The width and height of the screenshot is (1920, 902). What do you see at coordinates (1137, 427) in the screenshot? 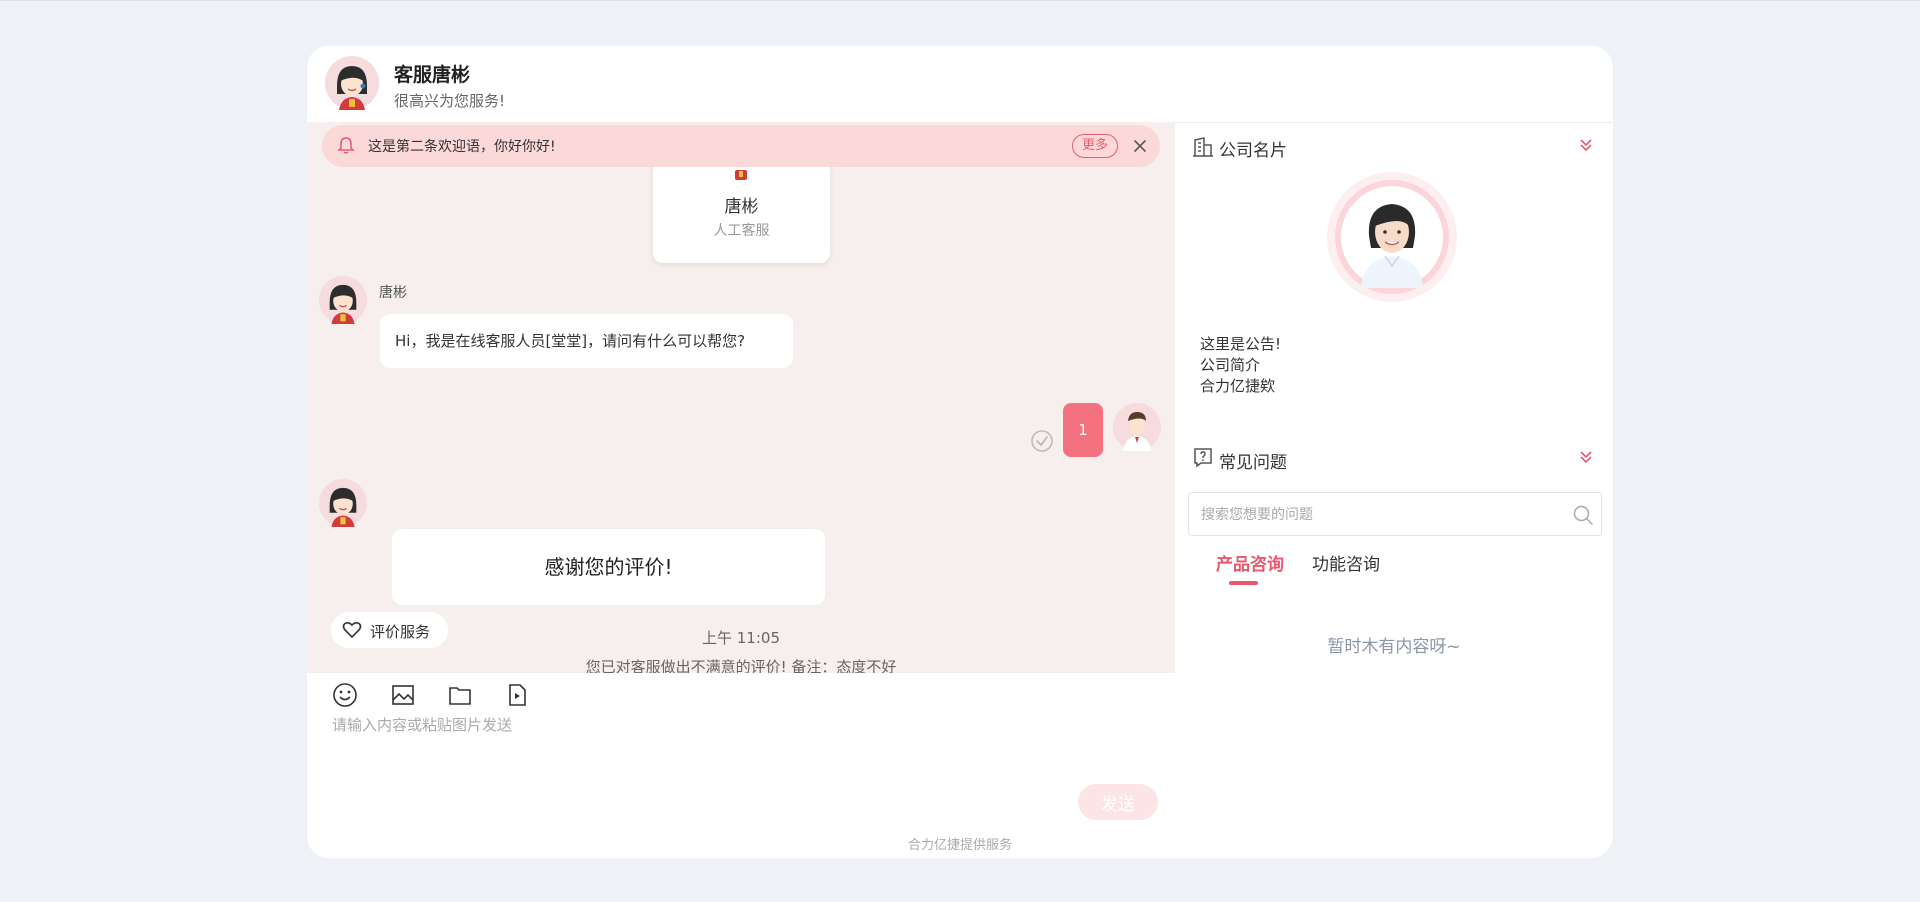
I see `user-avatar` at bounding box center [1137, 427].